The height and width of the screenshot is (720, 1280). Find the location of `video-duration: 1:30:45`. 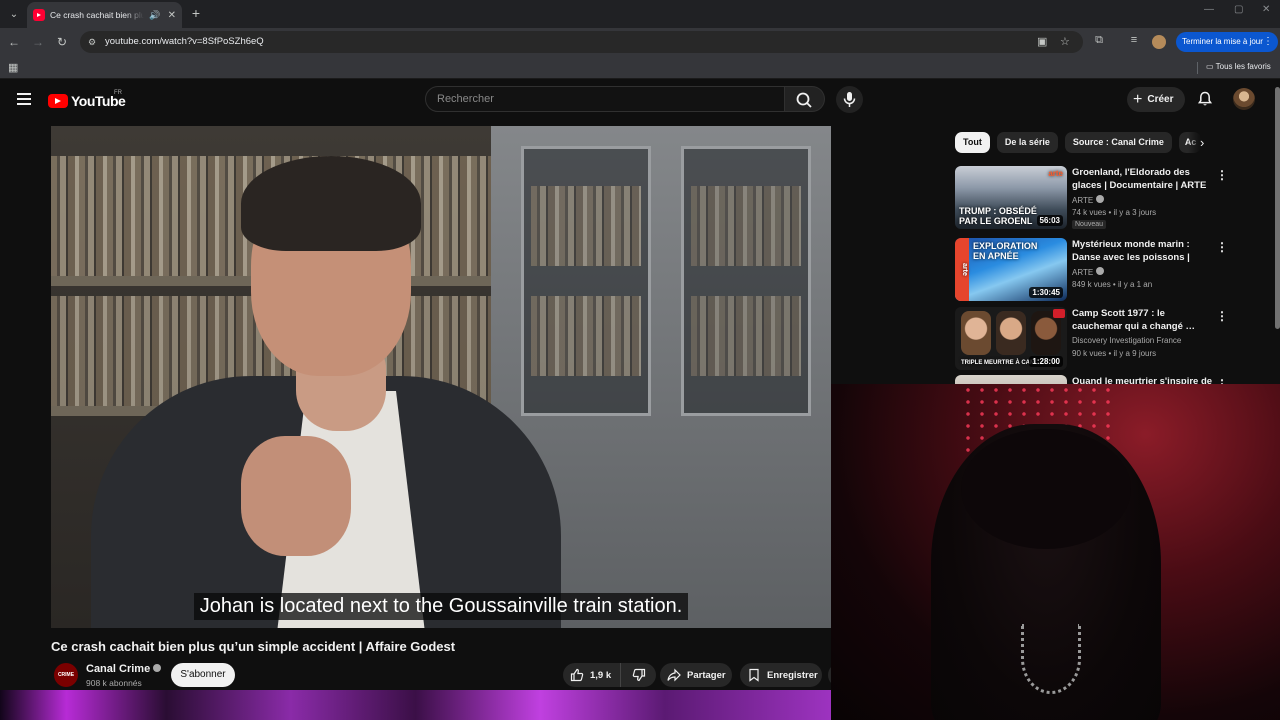

video-duration: 1:30:45 is located at coordinates (1046, 292).